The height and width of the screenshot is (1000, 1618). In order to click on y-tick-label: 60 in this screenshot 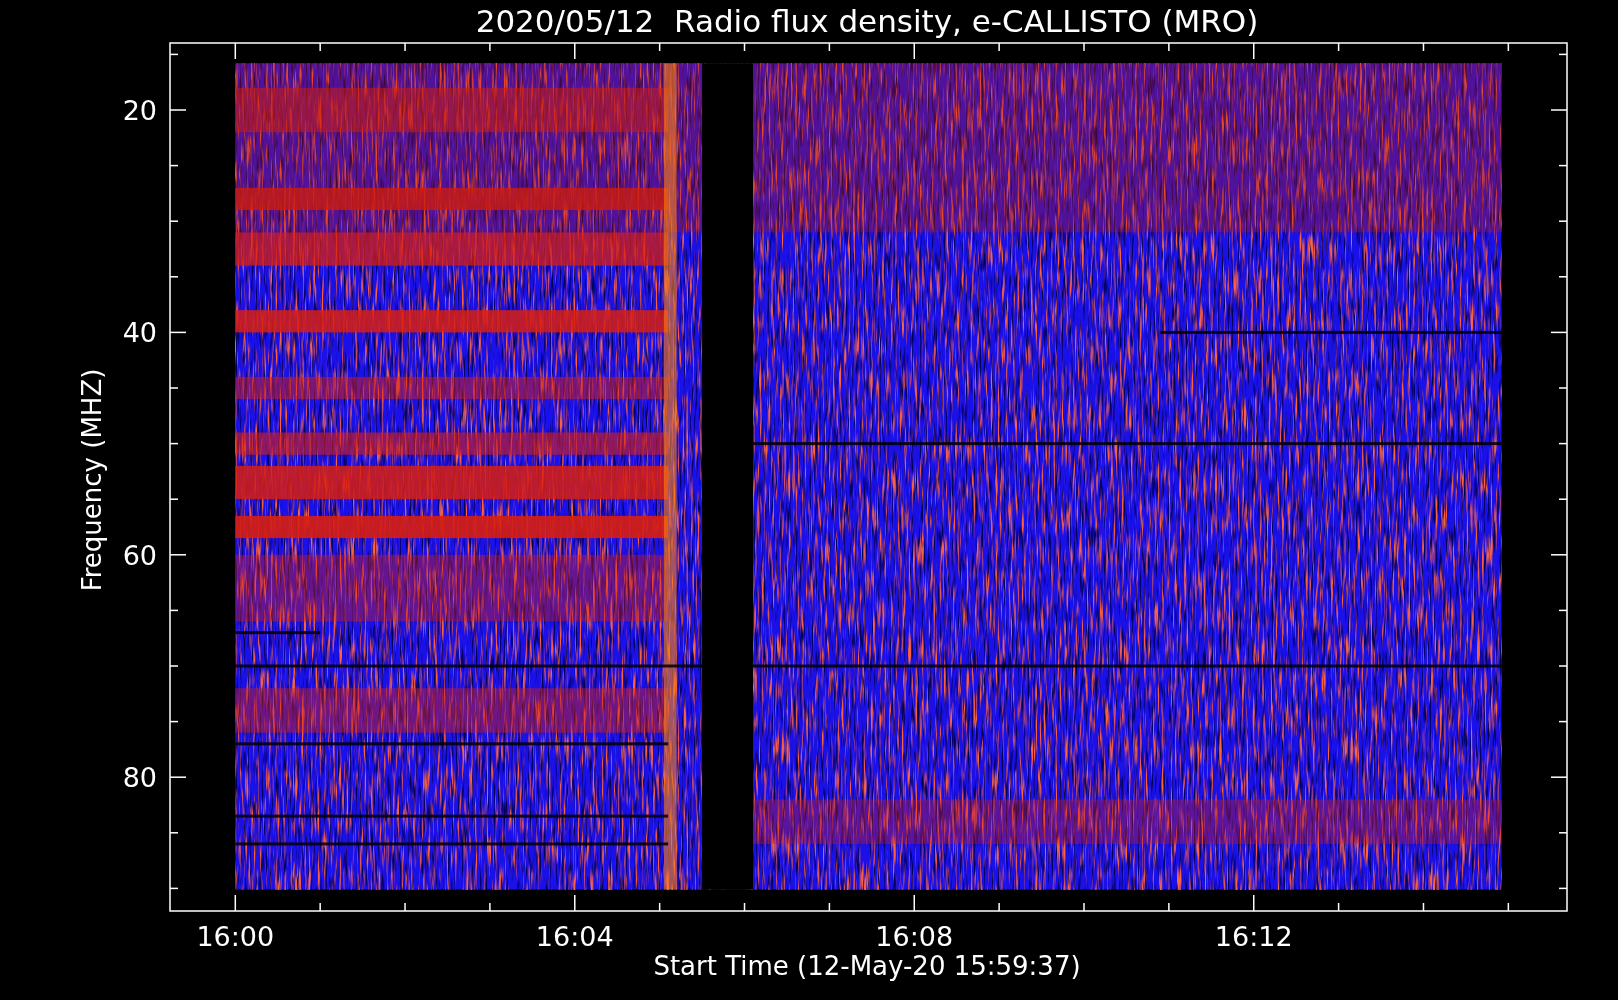, I will do `click(139, 555)`.